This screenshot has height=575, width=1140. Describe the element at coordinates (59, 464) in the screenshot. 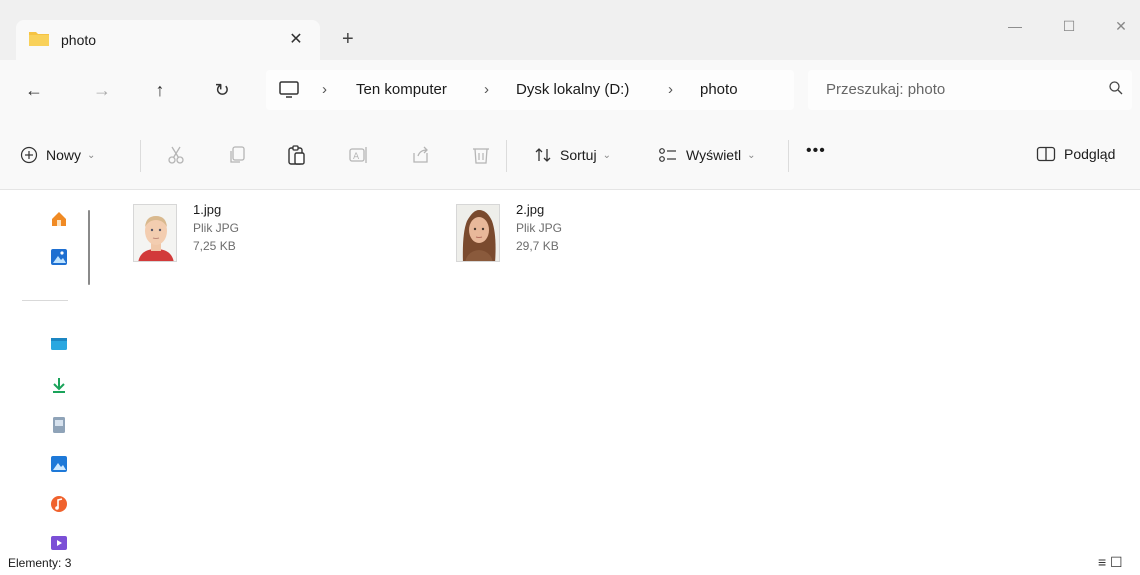

I see `pictures-icon` at that location.